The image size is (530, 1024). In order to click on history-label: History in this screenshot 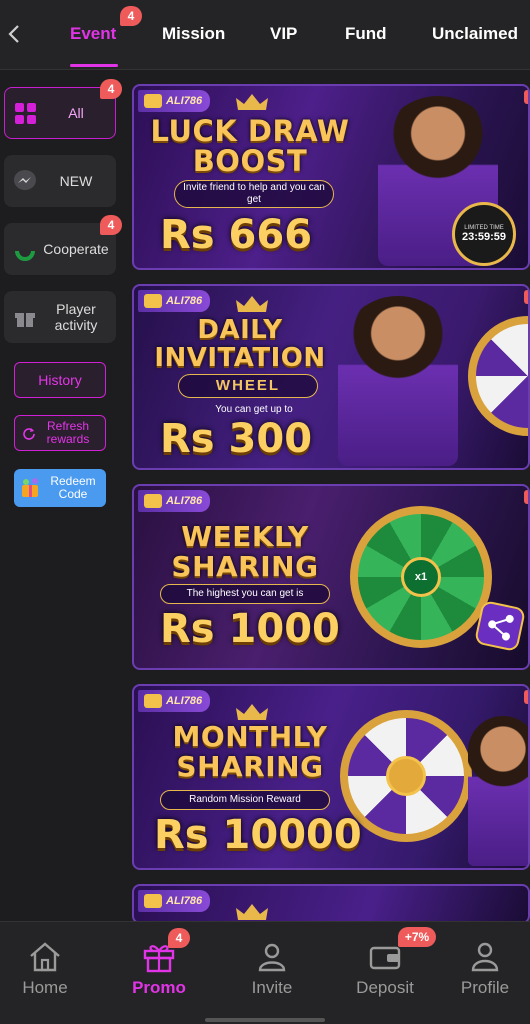, I will do `click(60, 380)`.